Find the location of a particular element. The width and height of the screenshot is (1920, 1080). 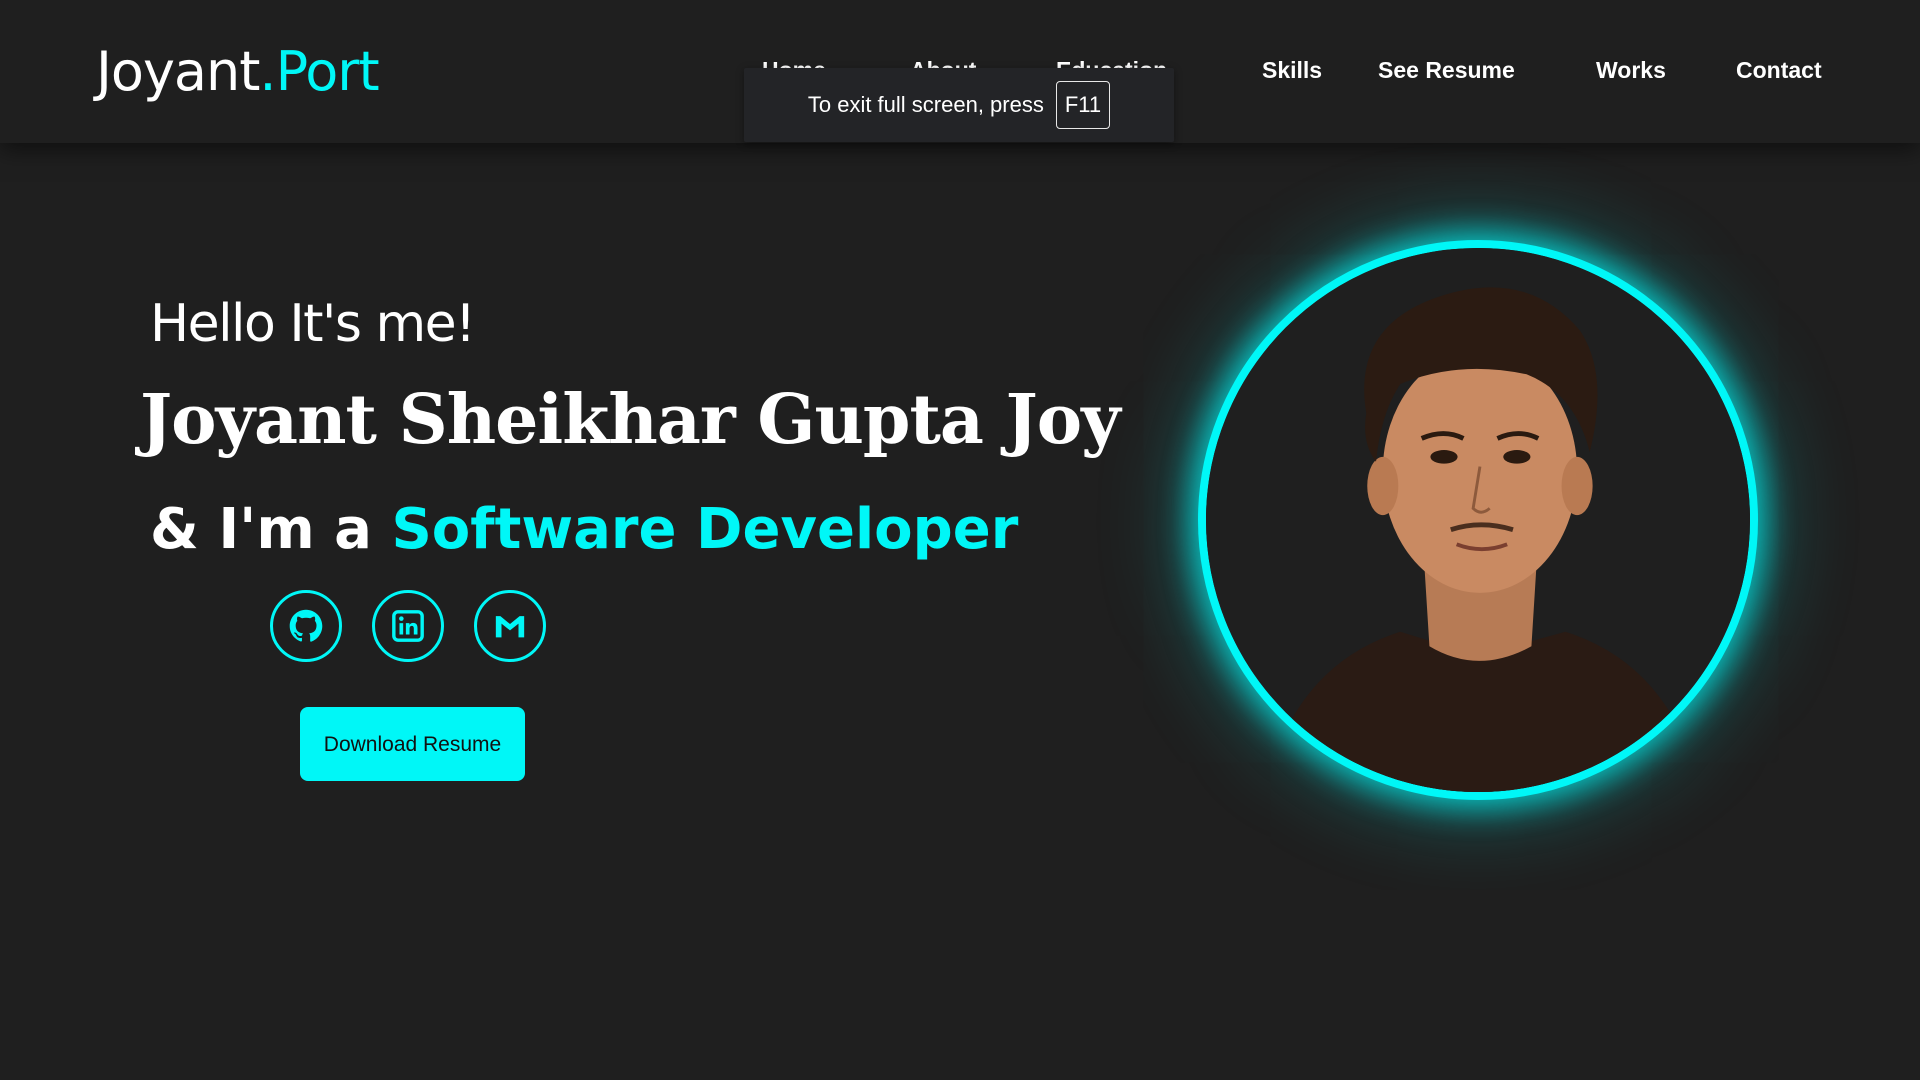

hero-name: Joyant Sheikhar Gupta Joy is located at coordinates (630, 420).